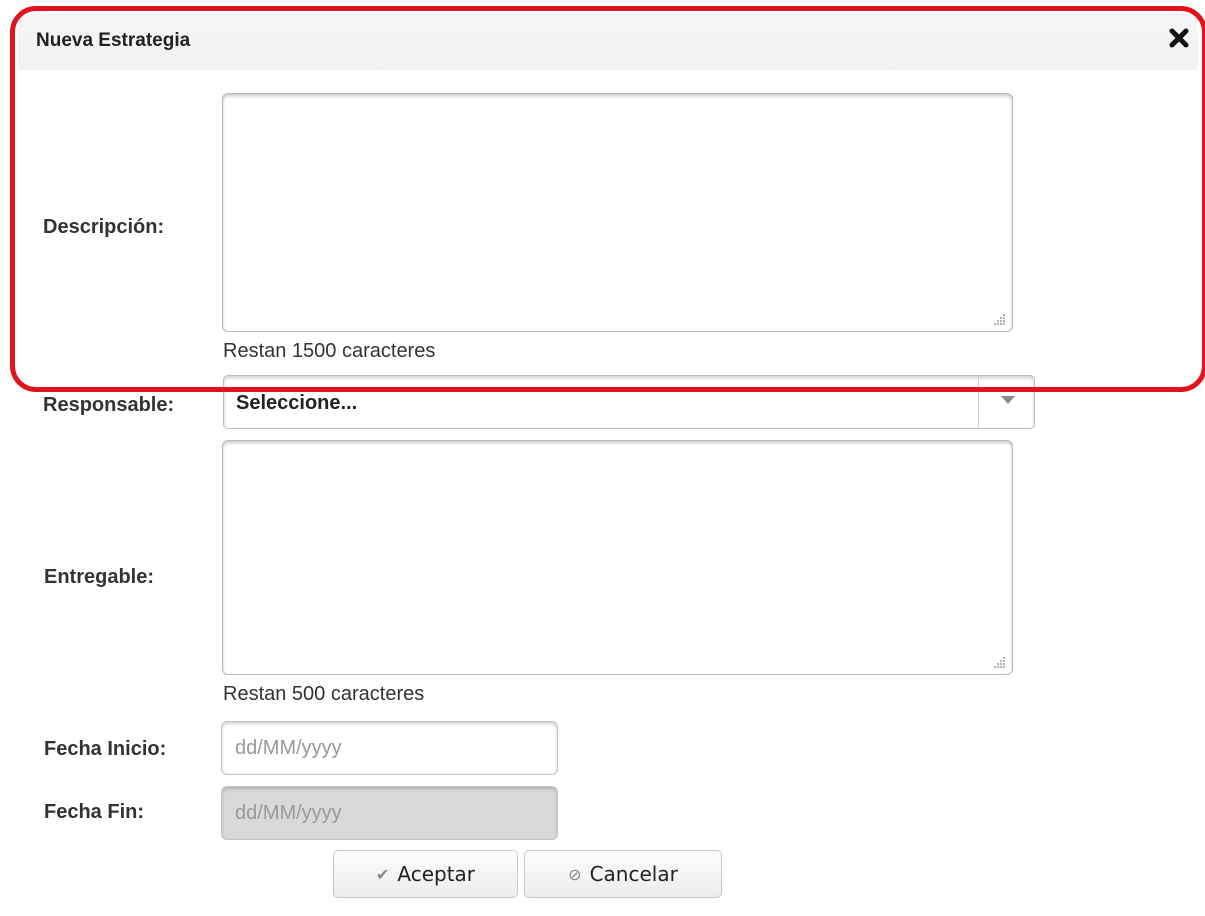 Image resolution: width=1205 pixels, height=916 pixels. I want to click on chevron-down-icon, so click(1008, 400).